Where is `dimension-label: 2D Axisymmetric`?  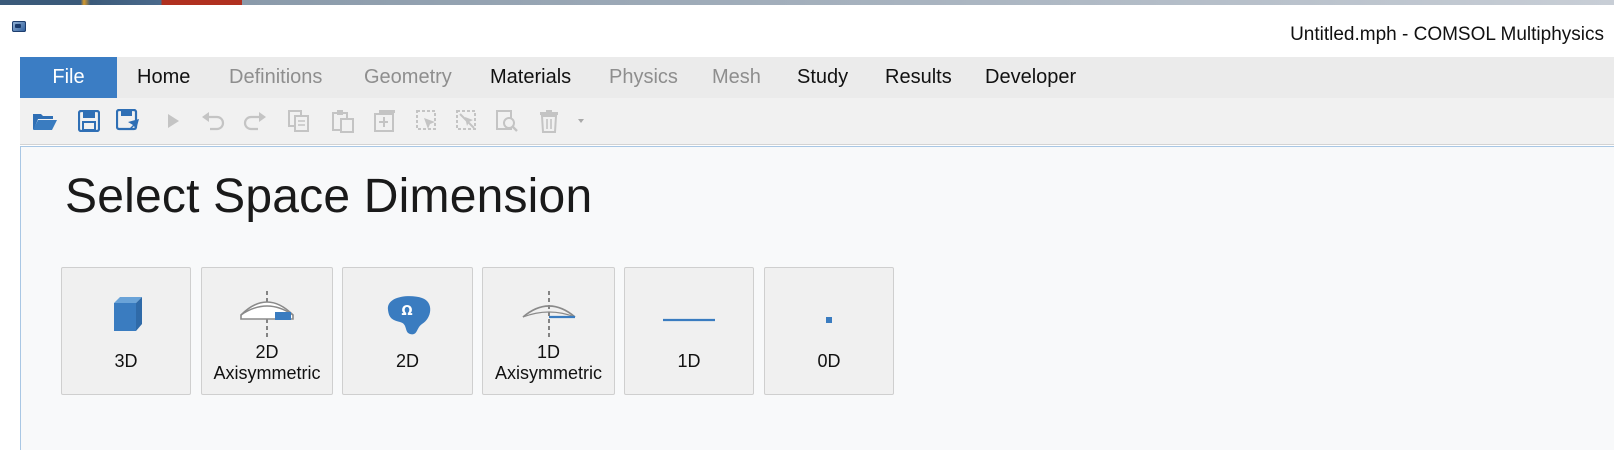
dimension-label: 2D Axisymmetric is located at coordinates (267, 363).